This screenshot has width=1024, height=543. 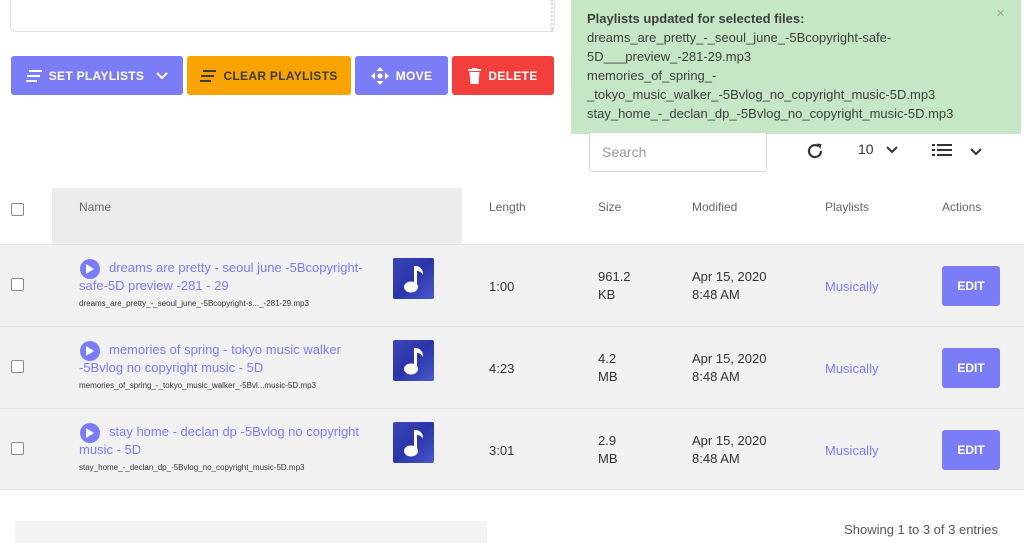 What do you see at coordinates (652, 75) in the screenshot?
I see `notification-line: memories_of_spring_-` at bounding box center [652, 75].